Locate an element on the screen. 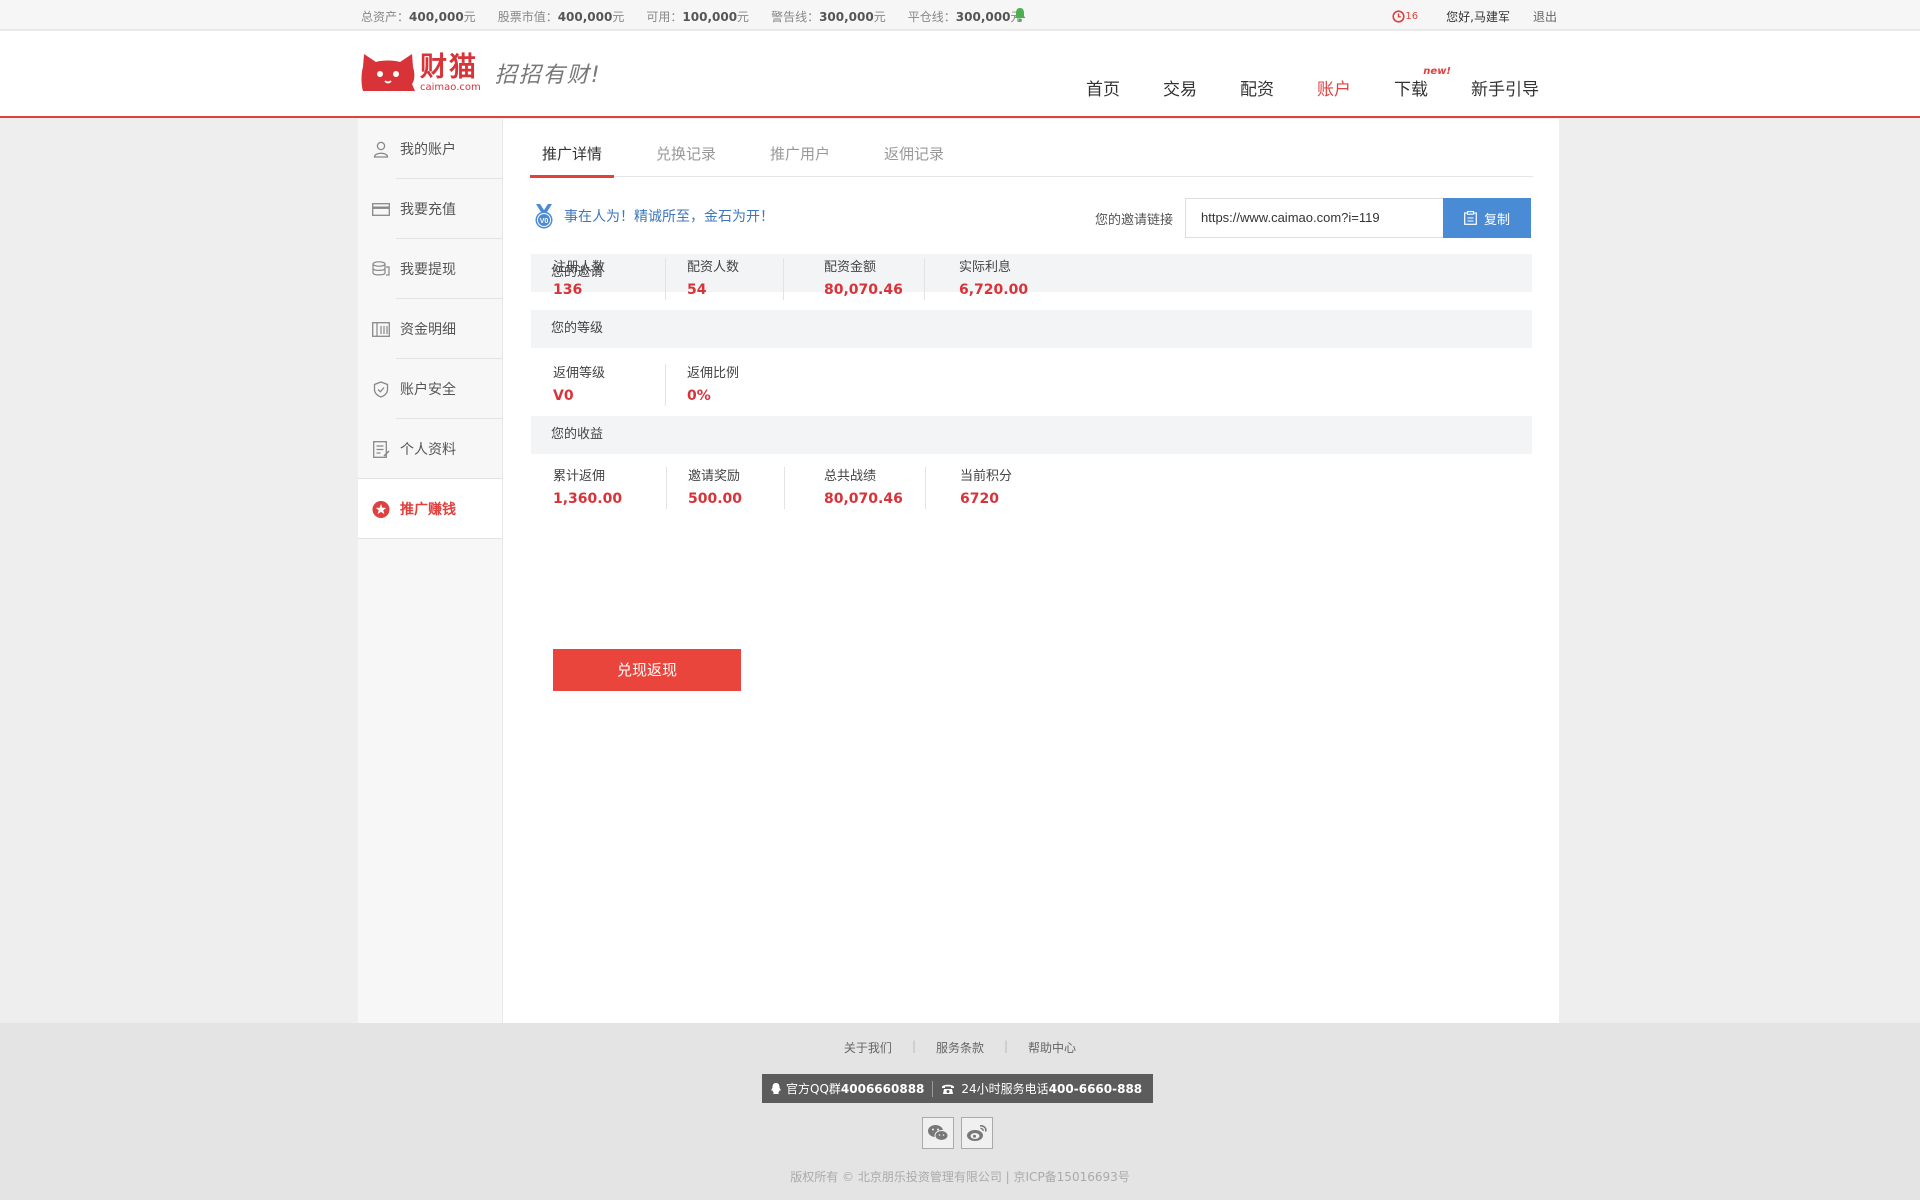  stat-current-points: 当前积分 6720 is located at coordinates (1005, 489).